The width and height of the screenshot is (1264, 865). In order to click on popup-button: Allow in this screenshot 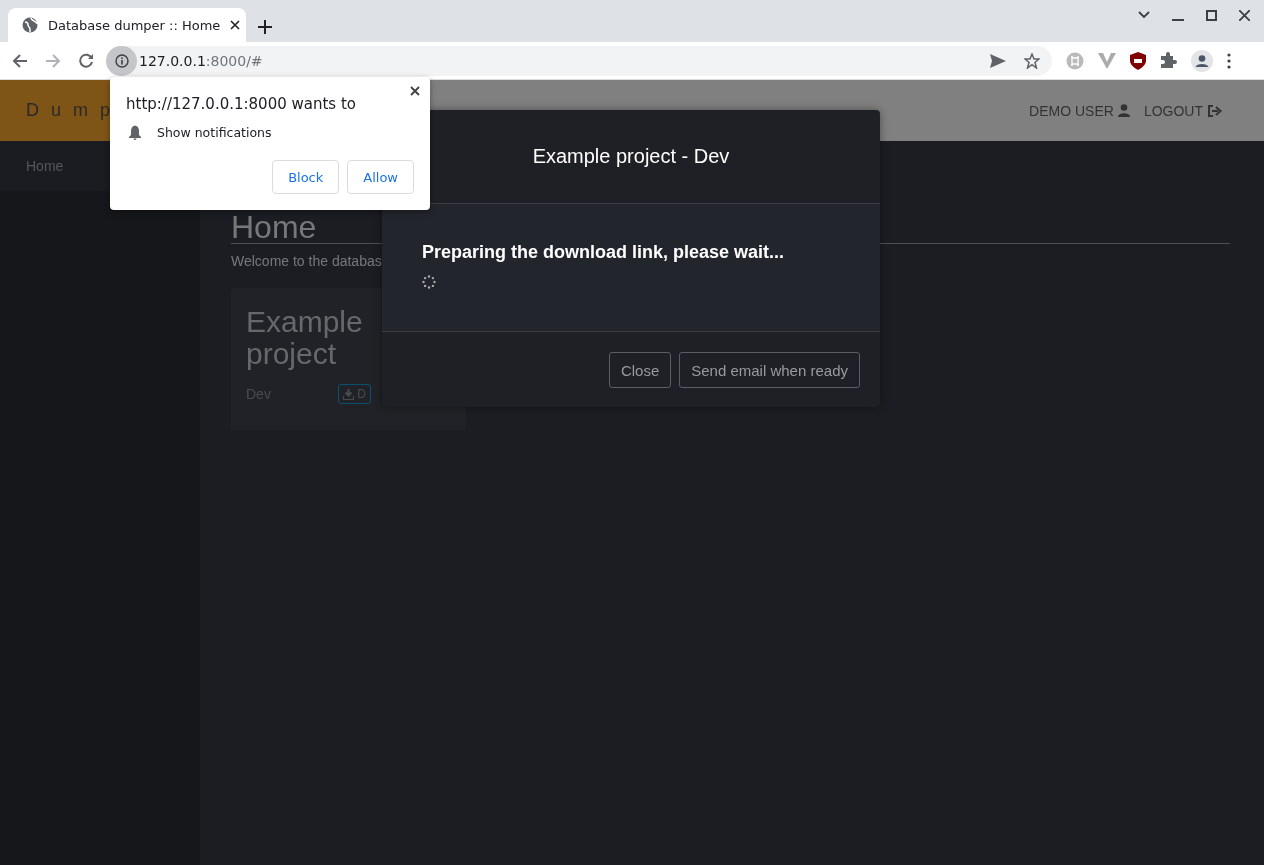, I will do `click(380, 177)`.